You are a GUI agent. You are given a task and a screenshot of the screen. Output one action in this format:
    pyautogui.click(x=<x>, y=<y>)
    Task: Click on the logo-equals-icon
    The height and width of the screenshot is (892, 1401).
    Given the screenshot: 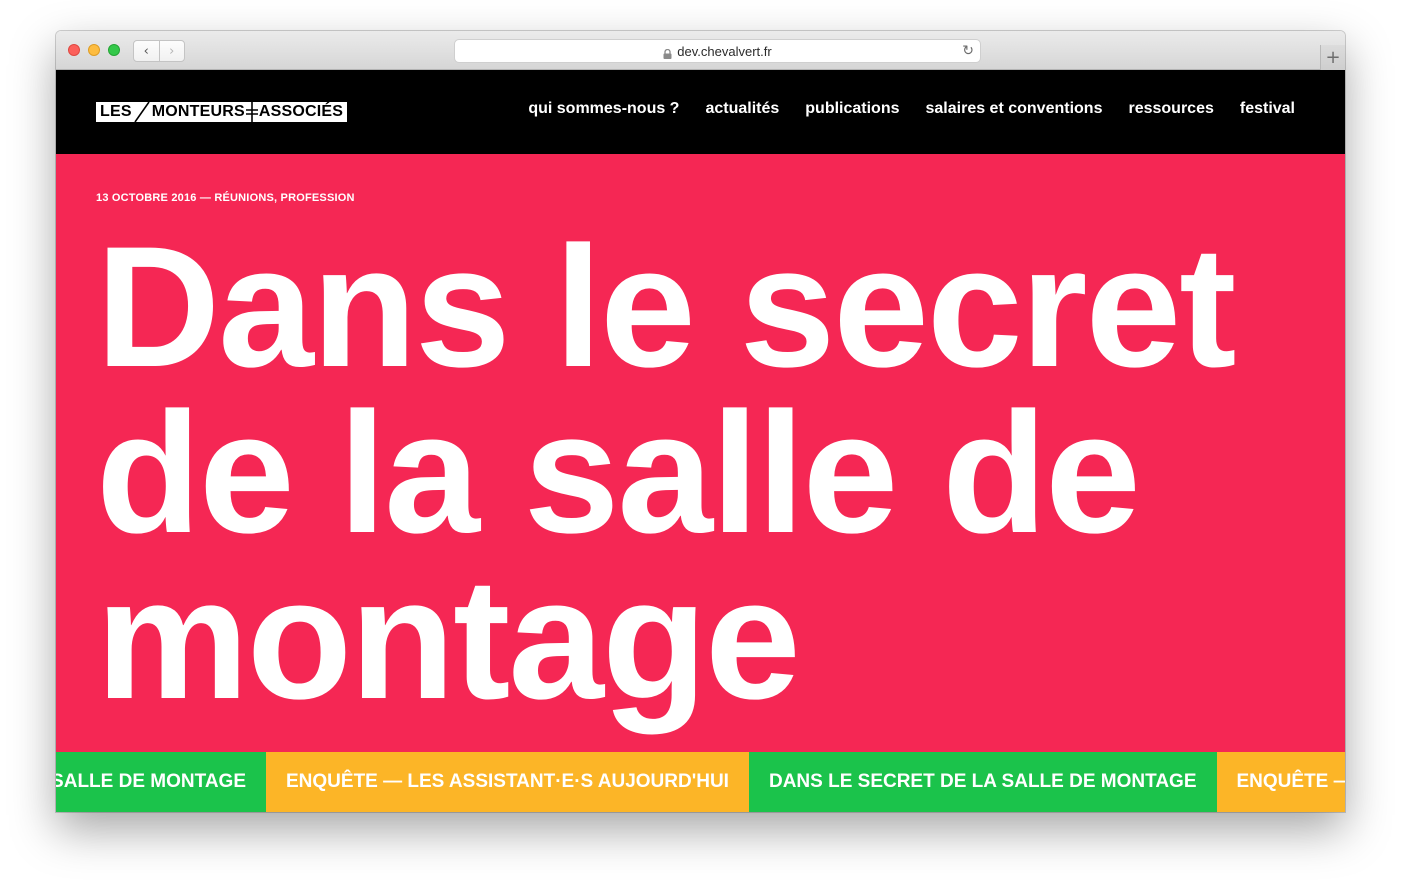 What is the action you would take?
    pyautogui.click(x=252, y=112)
    